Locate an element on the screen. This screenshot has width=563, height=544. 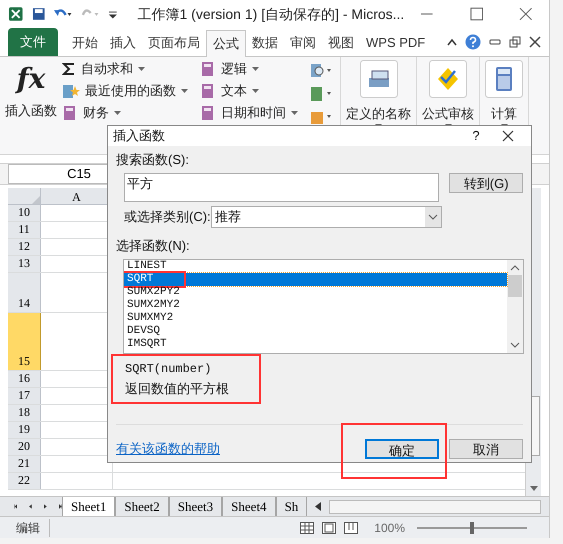
sigma-icon is located at coordinates (69, 69).